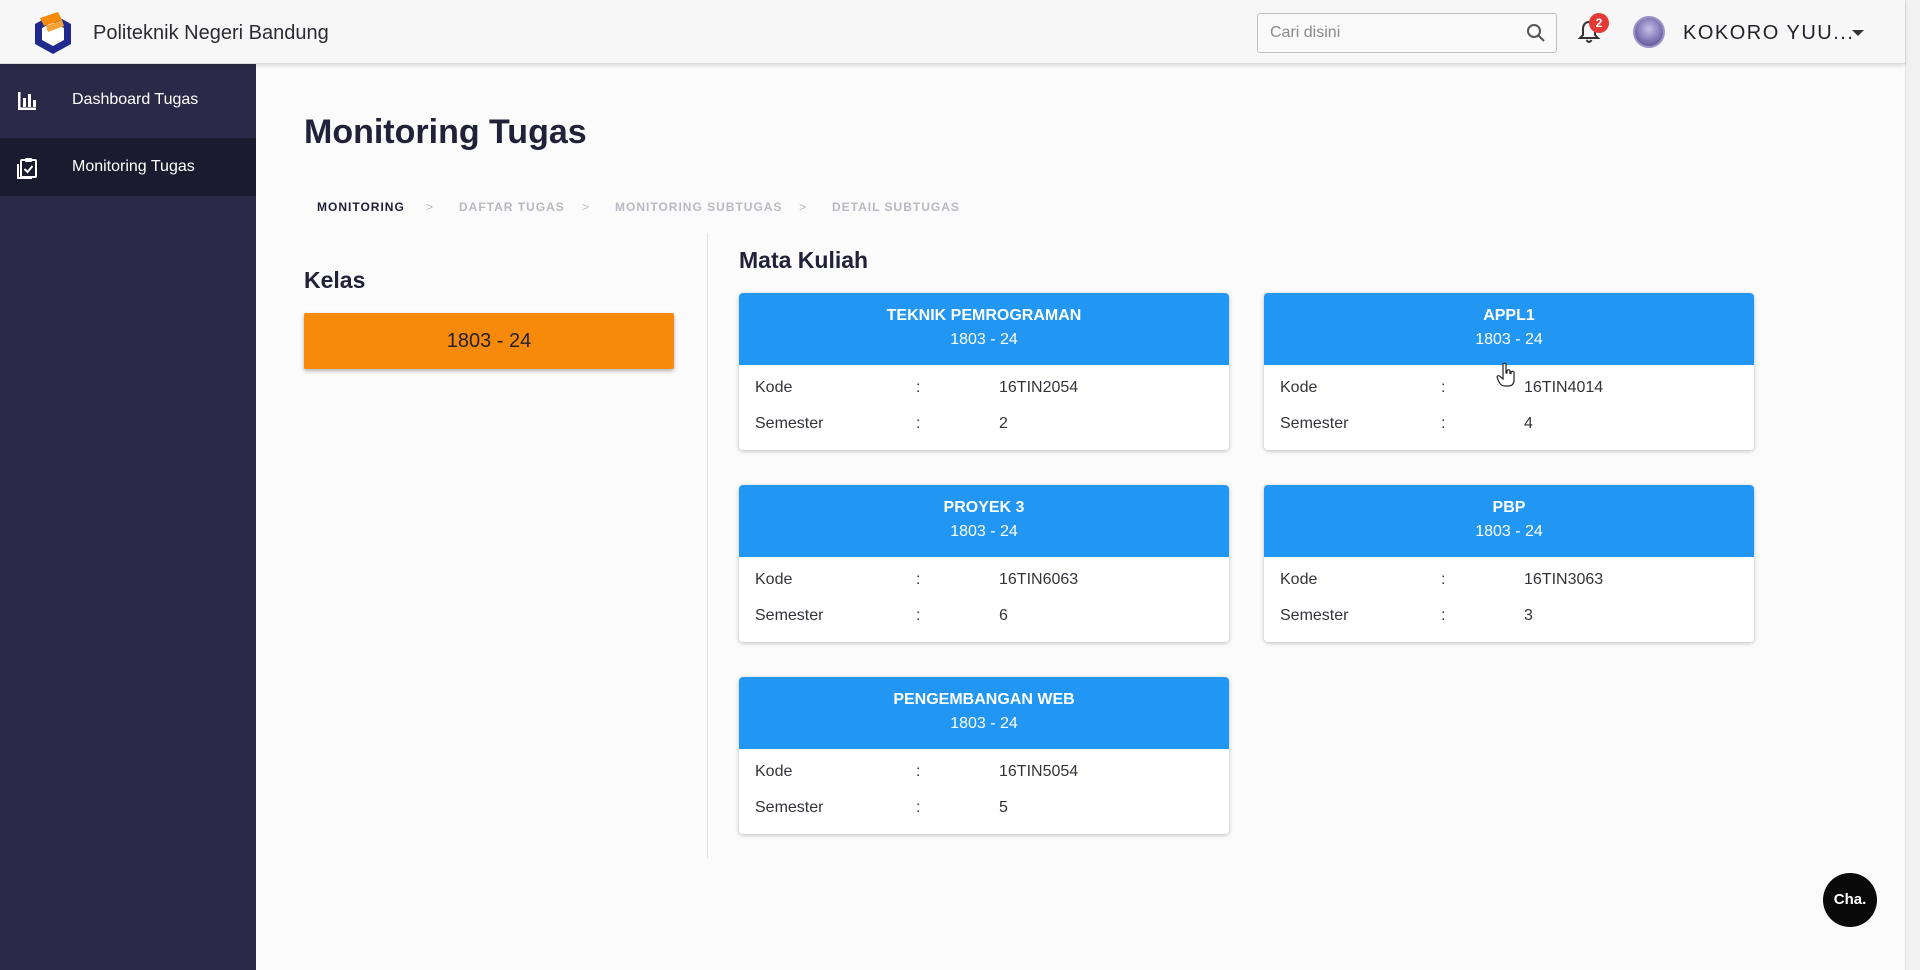 The image size is (1920, 970). I want to click on semester-value: 6, so click(1003, 615).